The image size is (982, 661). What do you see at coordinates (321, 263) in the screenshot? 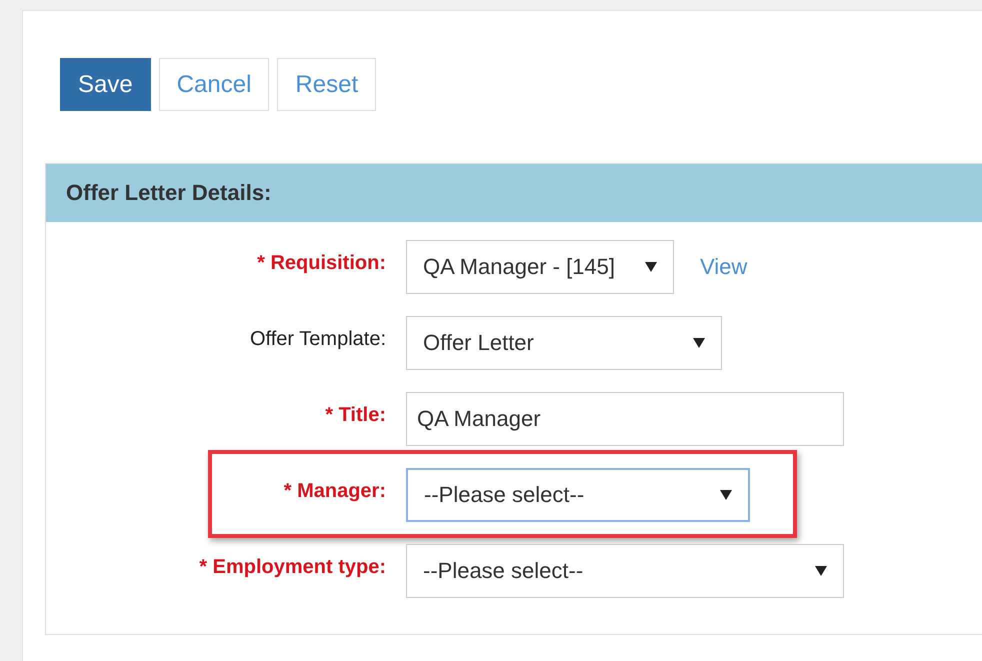
I see `field-label: * Requisition:` at bounding box center [321, 263].